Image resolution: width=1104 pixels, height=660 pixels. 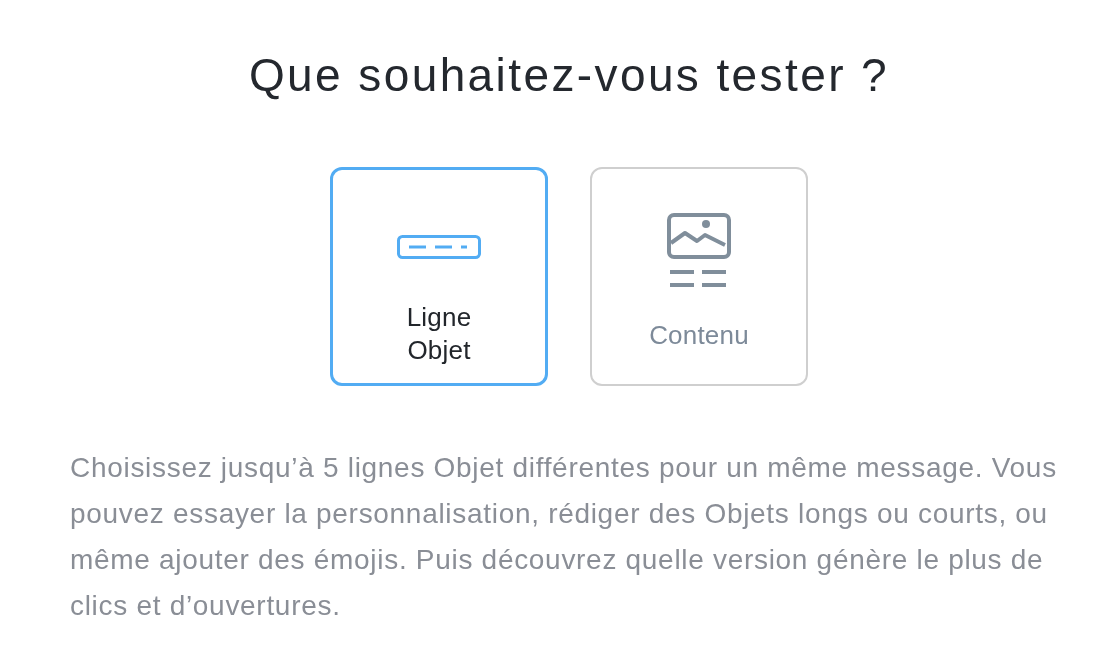 I want to click on test-option-card: Ligne Objet, so click(x=439, y=276).